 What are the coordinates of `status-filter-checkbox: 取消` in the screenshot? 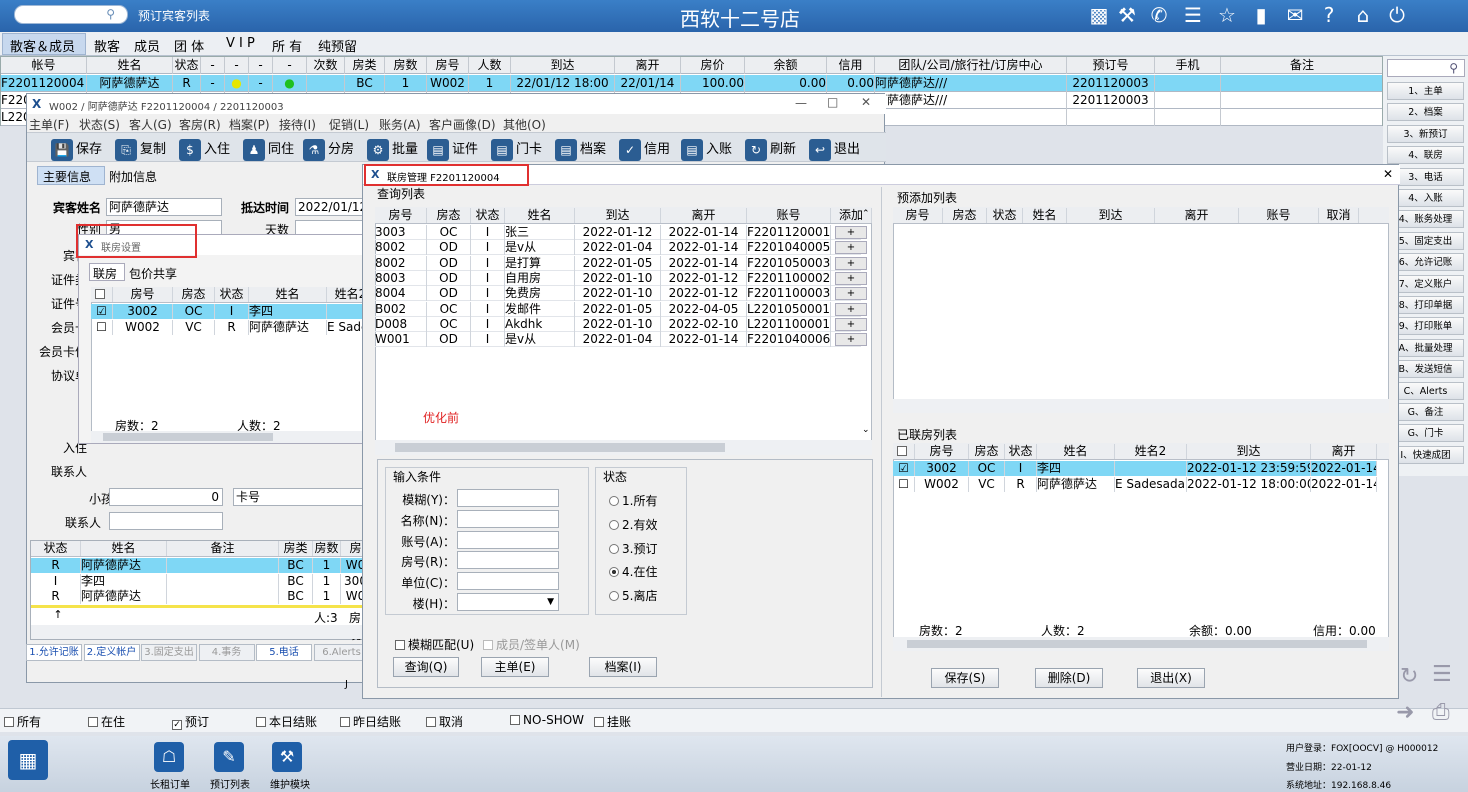 It's located at (444, 721).